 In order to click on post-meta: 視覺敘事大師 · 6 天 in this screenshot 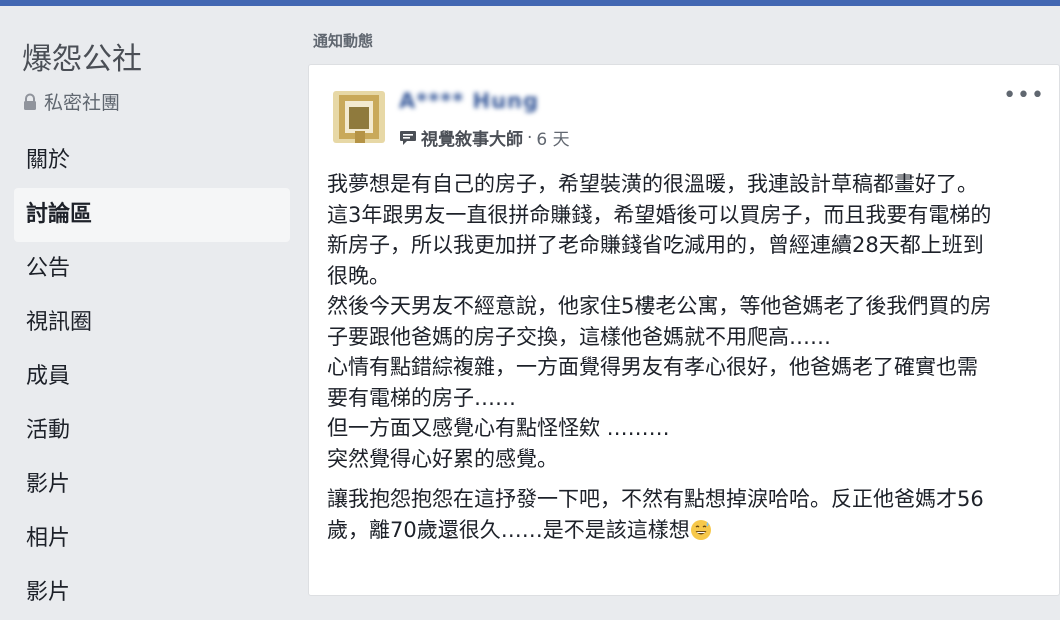, I will do `click(484, 137)`.